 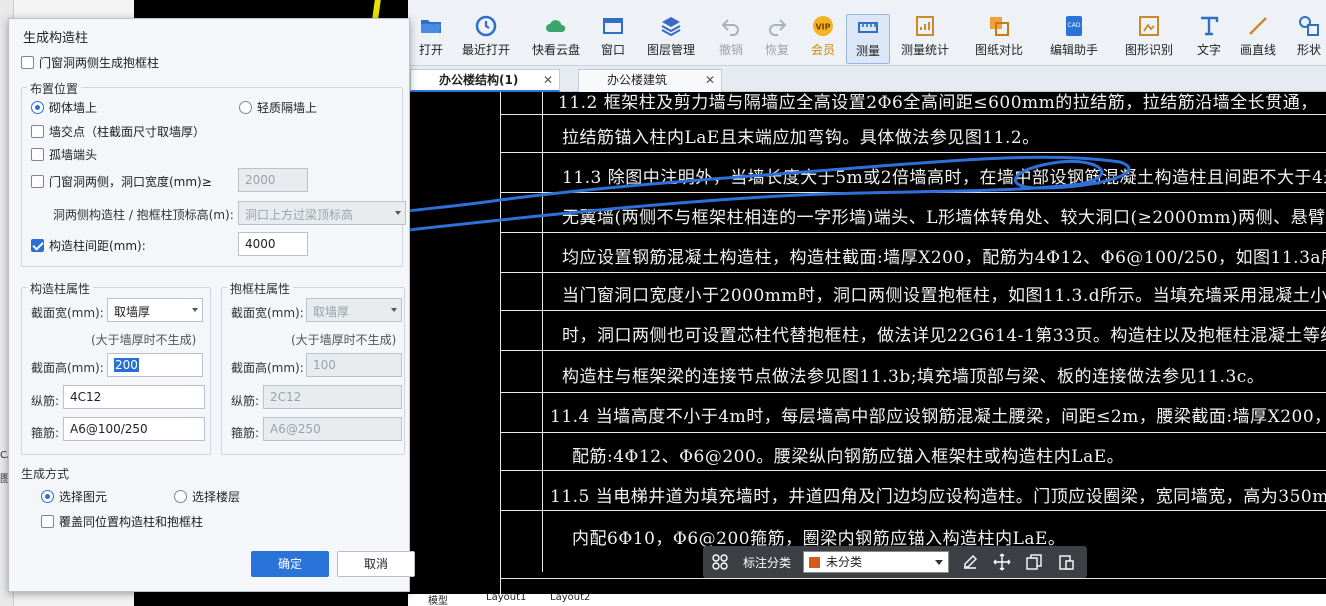 I want to click on toolbar-text-button: 文字, so click(x=1209, y=39).